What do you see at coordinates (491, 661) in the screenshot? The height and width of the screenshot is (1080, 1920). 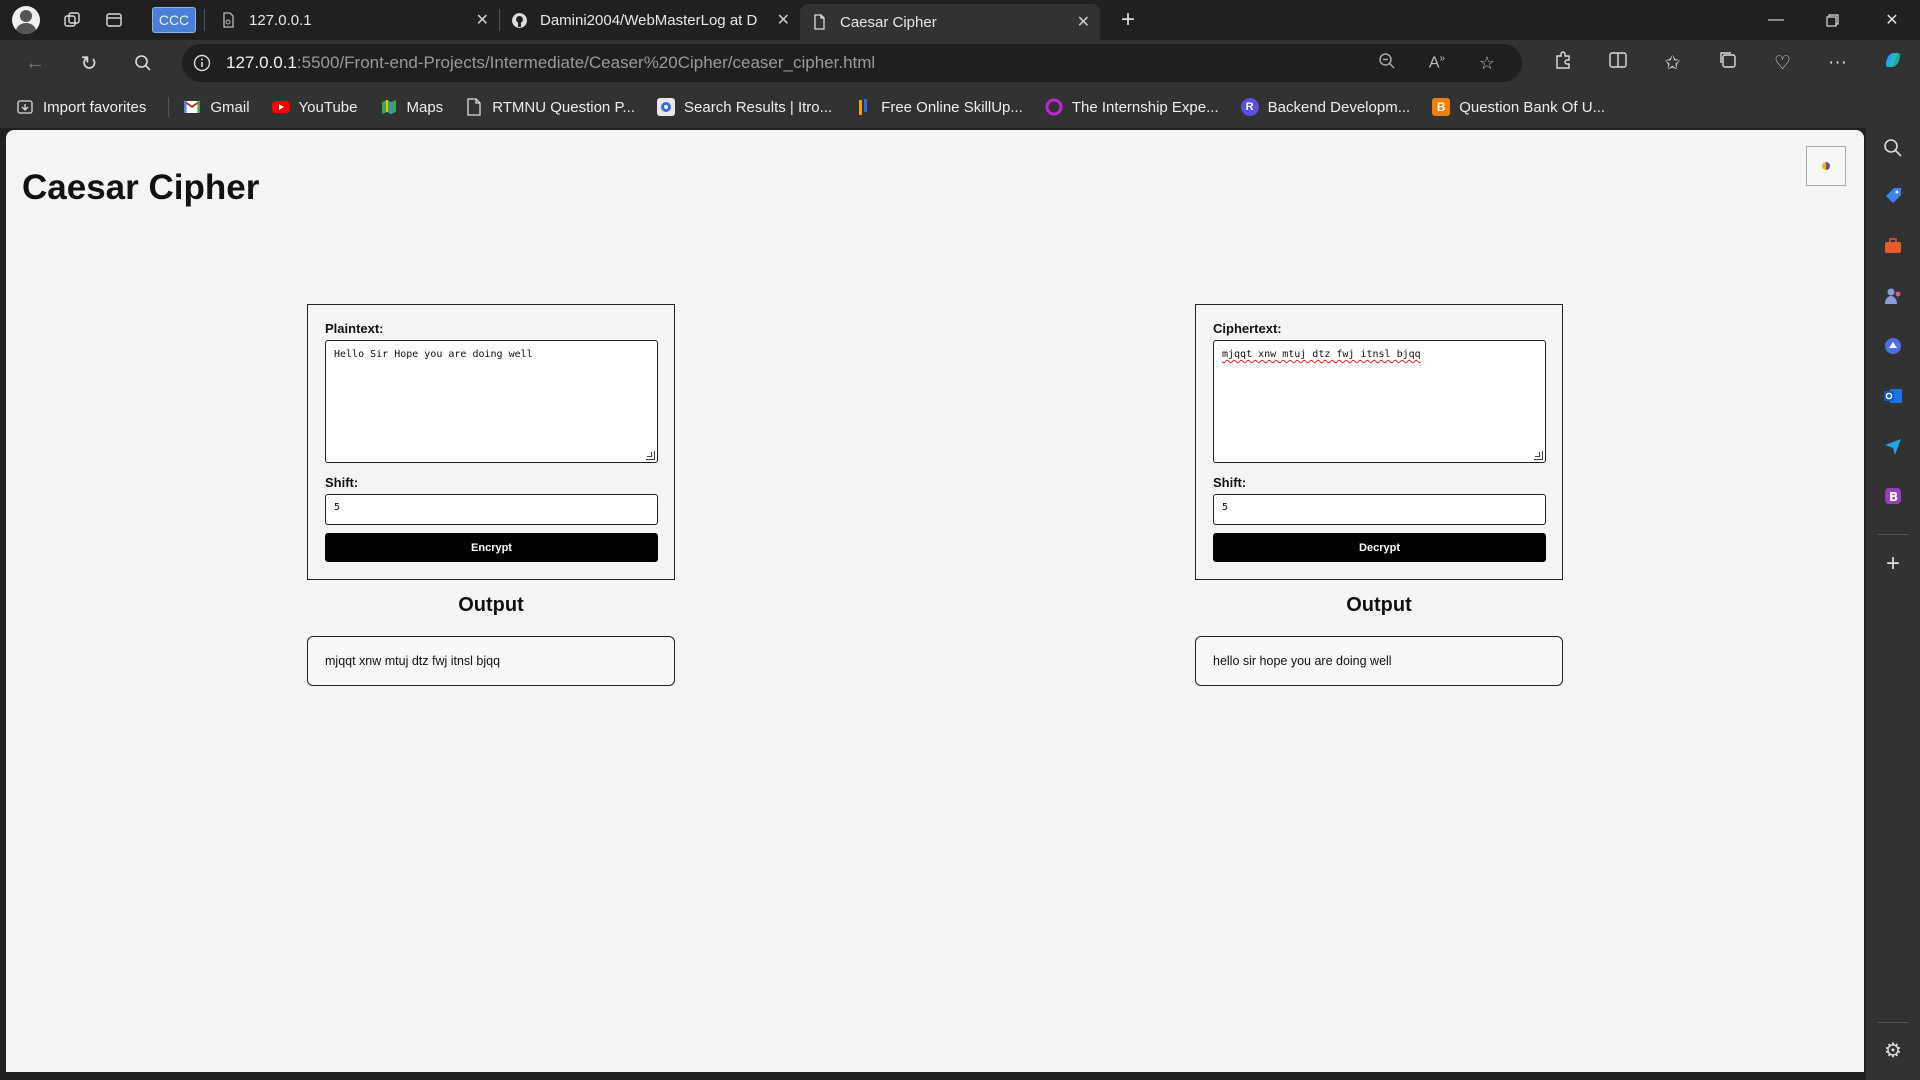 I see `encrypt-output-box: mjqqt xnw mtuj dtz fwj itnsl bjqq` at bounding box center [491, 661].